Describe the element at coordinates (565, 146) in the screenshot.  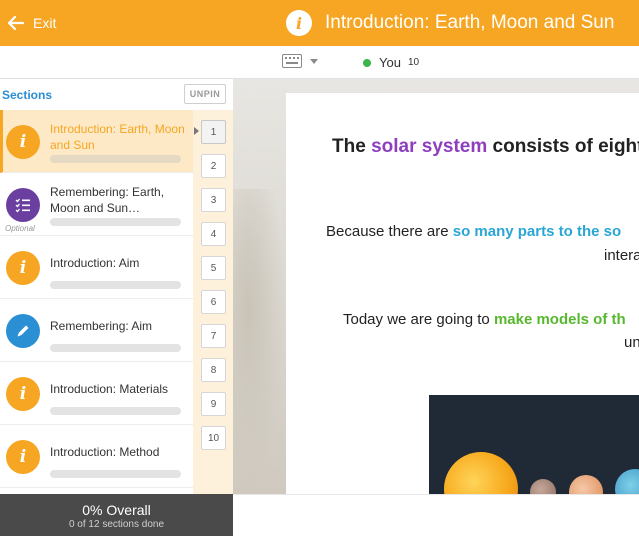
I see `slide-heading-end: consists of eight p` at that location.